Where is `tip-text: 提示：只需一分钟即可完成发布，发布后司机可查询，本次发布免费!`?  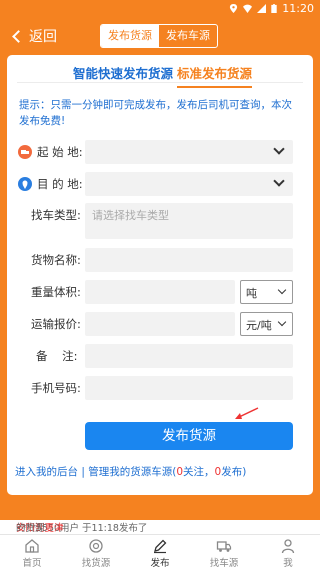
tip-text: 提示：只需一分钟即可完成发布，发布后司机可查询，本次发布免费! is located at coordinates (155, 113).